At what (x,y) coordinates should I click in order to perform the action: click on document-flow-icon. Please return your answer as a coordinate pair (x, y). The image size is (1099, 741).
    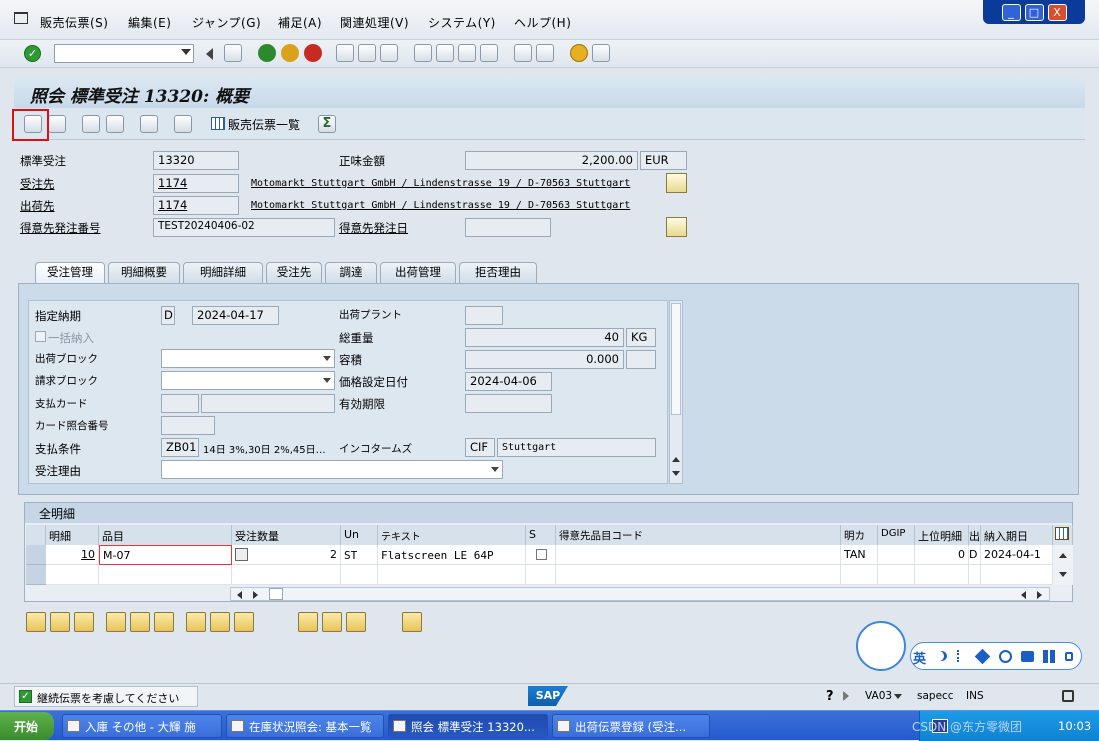
    Looking at the image, I should click on (183, 124).